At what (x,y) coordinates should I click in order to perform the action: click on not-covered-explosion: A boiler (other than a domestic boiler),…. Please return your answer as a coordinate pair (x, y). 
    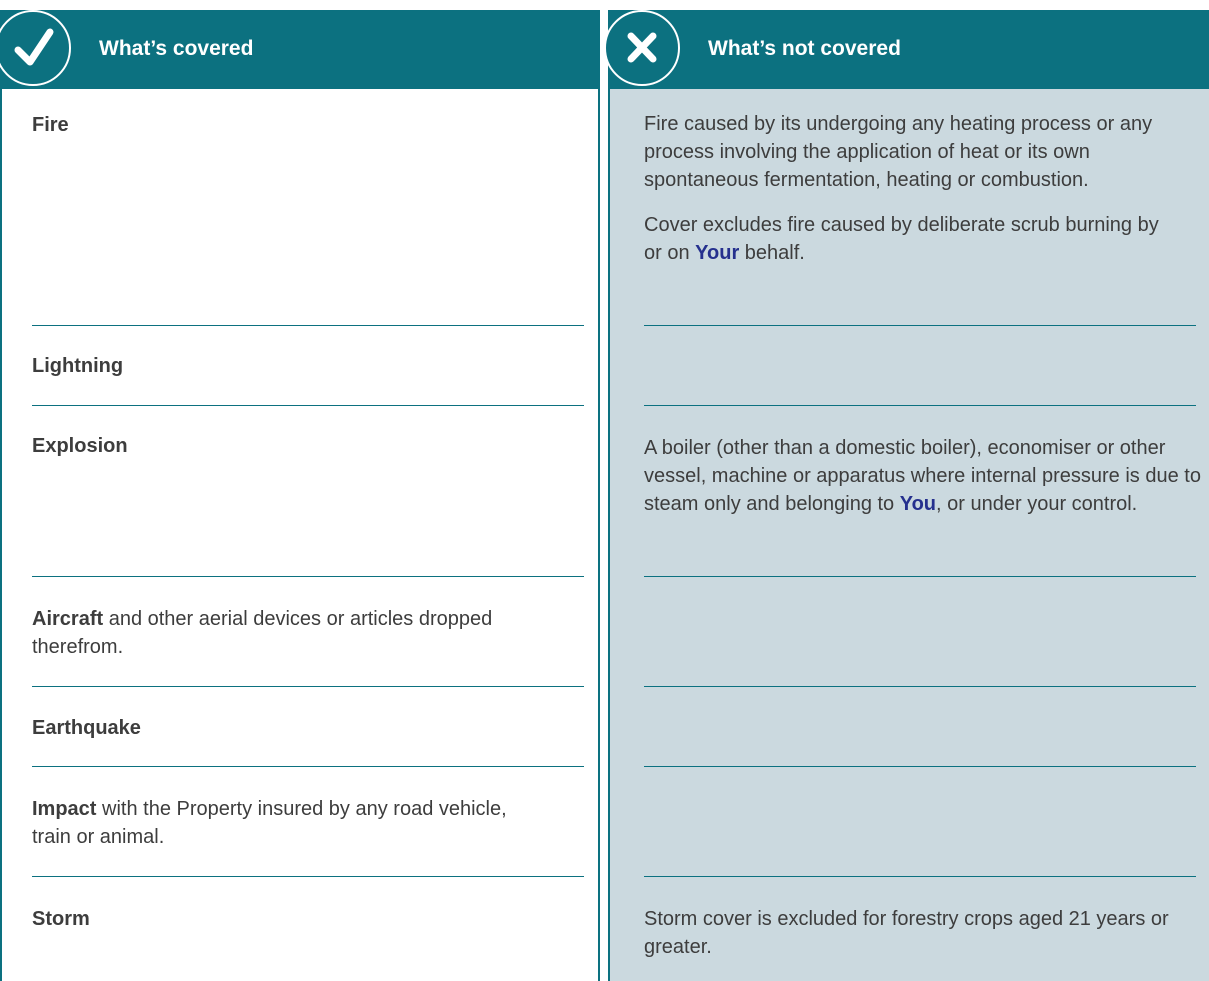
    Looking at the image, I should click on (922, 476).